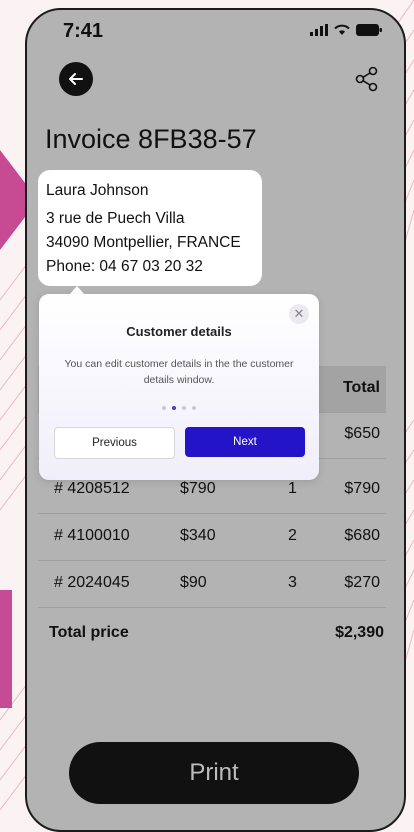 The height and width of the screenshot is (832, 414). What do you see at coordinates (292, 582) in the screenshot?
I see `row-qty: 3` at bounding box center [292, 582].